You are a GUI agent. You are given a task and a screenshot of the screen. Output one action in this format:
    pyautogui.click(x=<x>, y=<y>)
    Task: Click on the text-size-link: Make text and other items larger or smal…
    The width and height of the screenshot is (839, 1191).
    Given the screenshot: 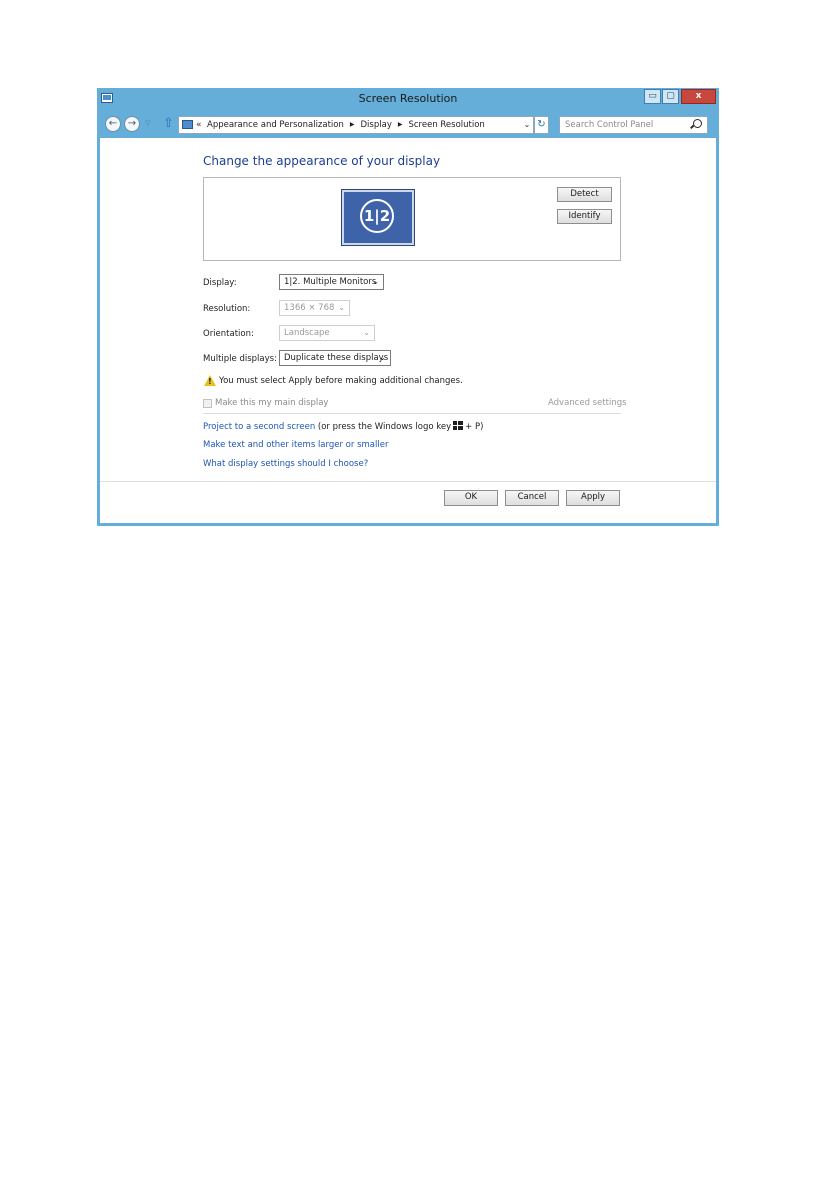 What is the action you would take?
    pyautogui.click(x=295, y=445)
    